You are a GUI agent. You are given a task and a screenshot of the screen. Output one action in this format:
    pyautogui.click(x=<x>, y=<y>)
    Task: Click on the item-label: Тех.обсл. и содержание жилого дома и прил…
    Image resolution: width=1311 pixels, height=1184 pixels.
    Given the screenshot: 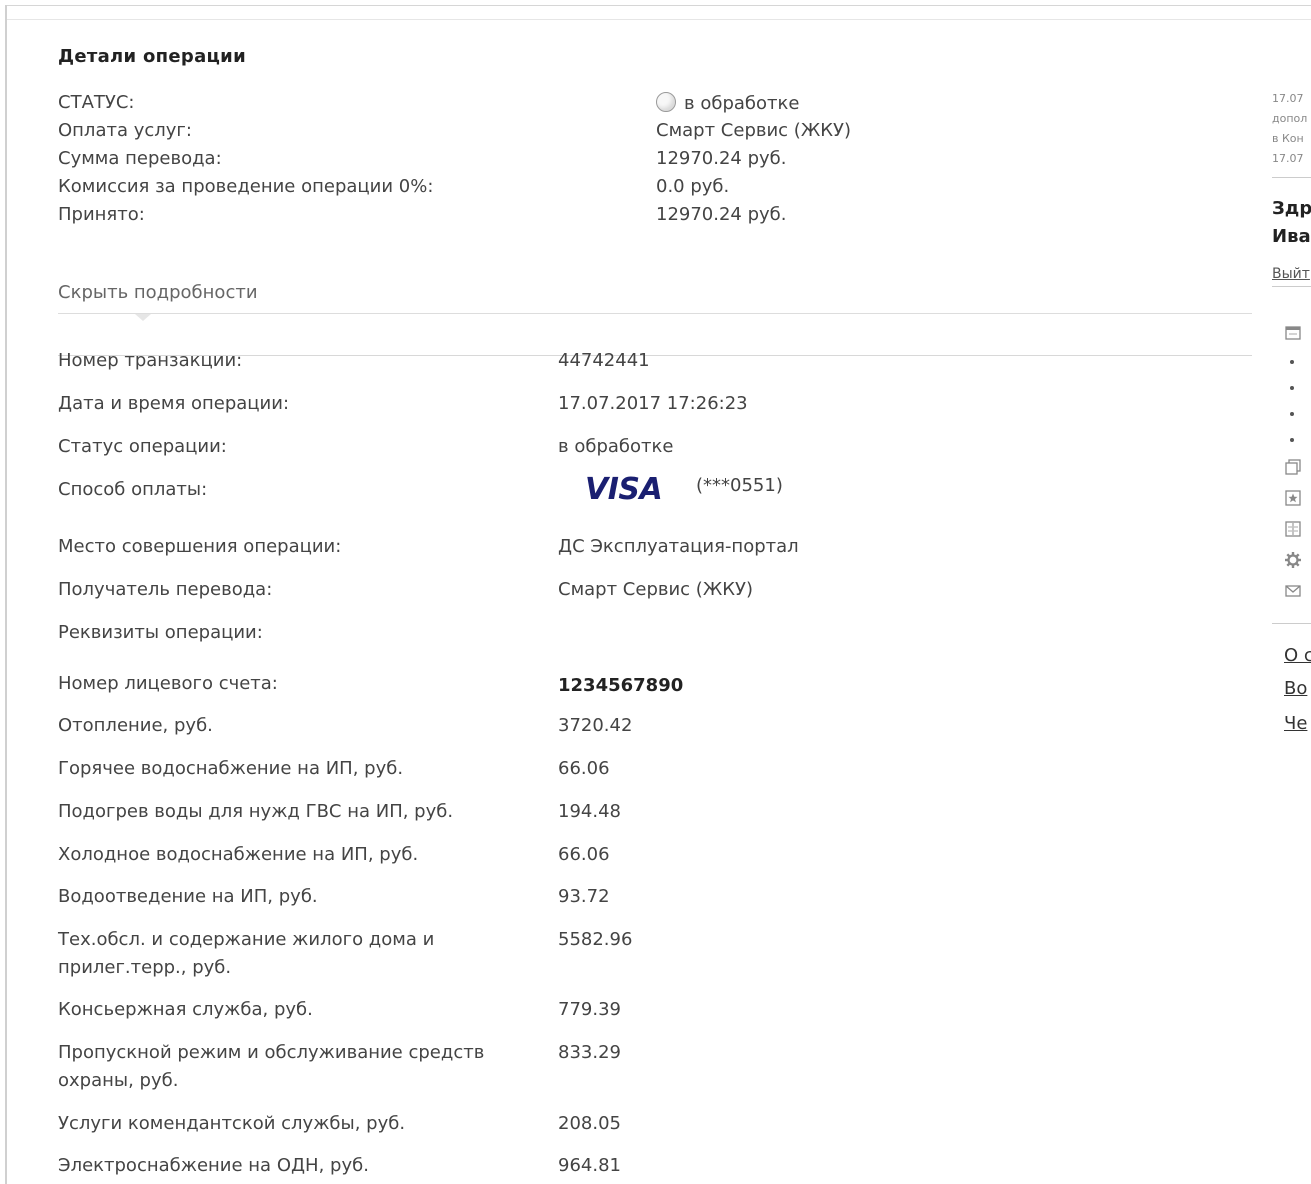 What is the action you would take?
    pyautogui.click(x=288, y=954)
    